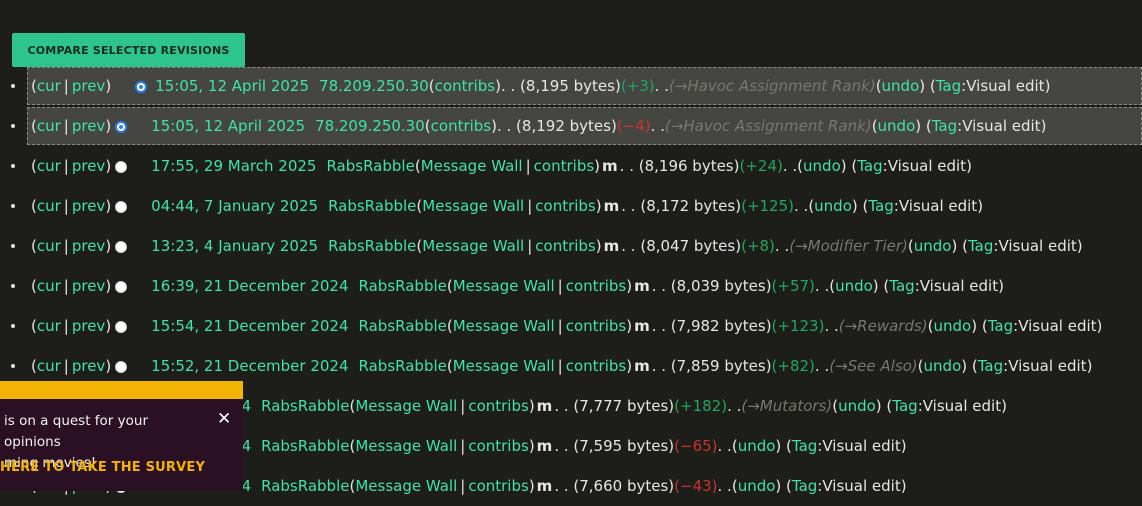  What do you see at coordinates (224, 419) in the screenshot?
I see `close-icon: ✕` at bounding box center [224, 419].